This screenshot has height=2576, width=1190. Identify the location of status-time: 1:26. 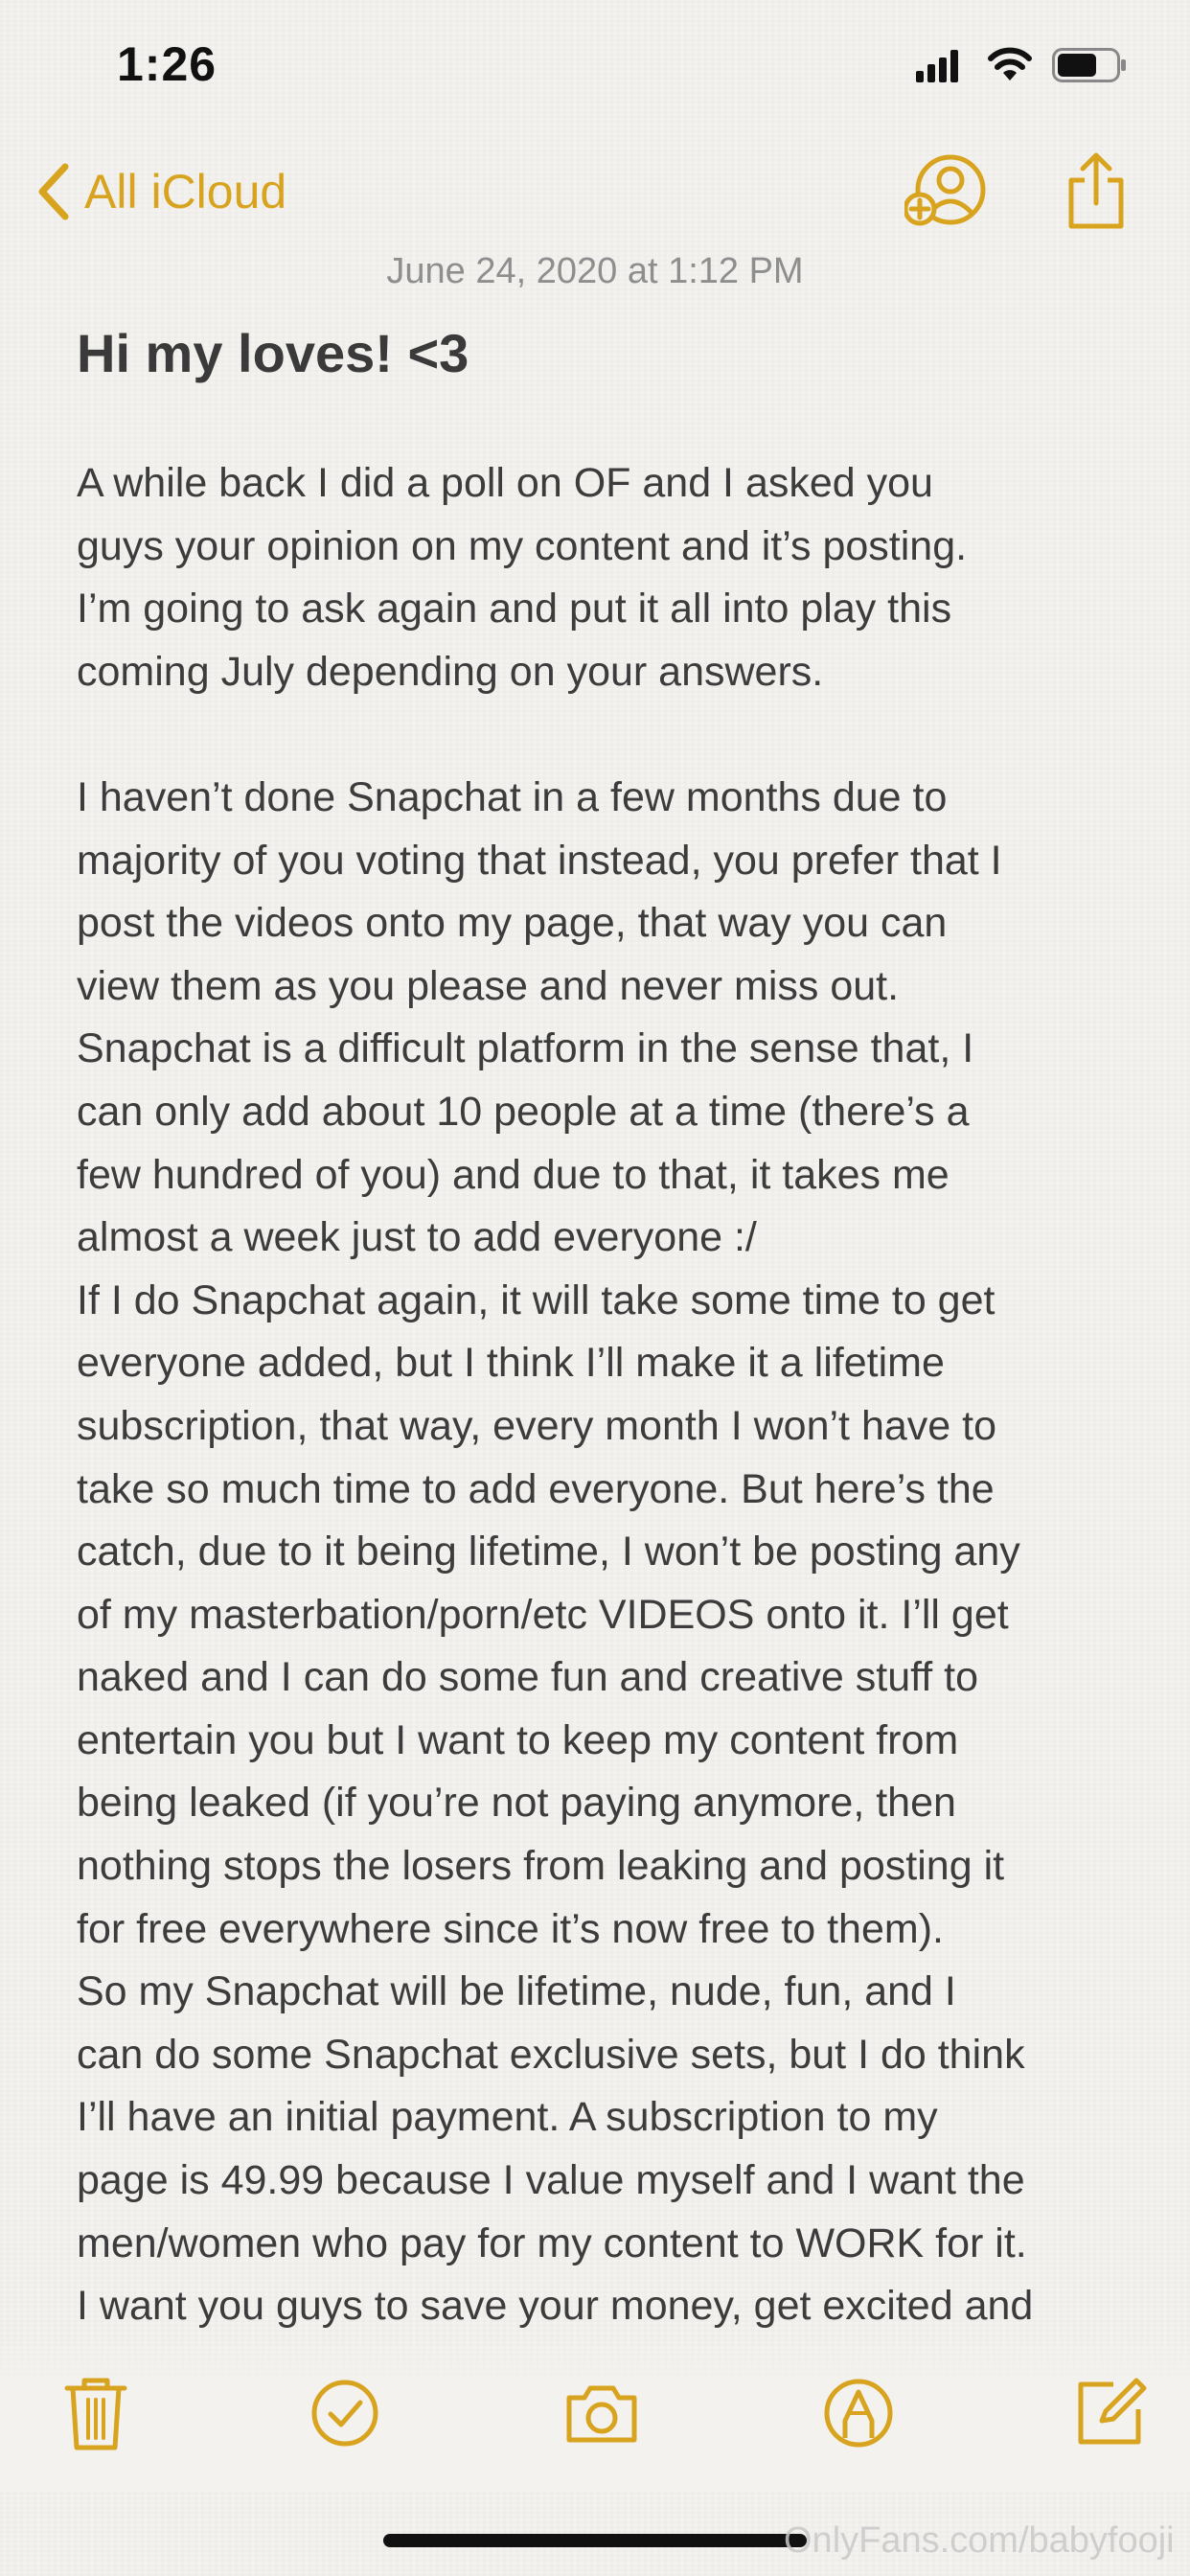
(167, 64).